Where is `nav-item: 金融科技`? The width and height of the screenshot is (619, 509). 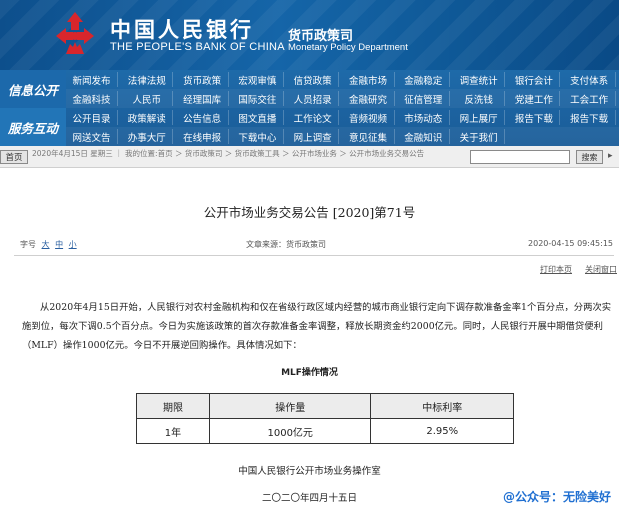
nav-item: 金融科技 is located at coordinates (92, 98).